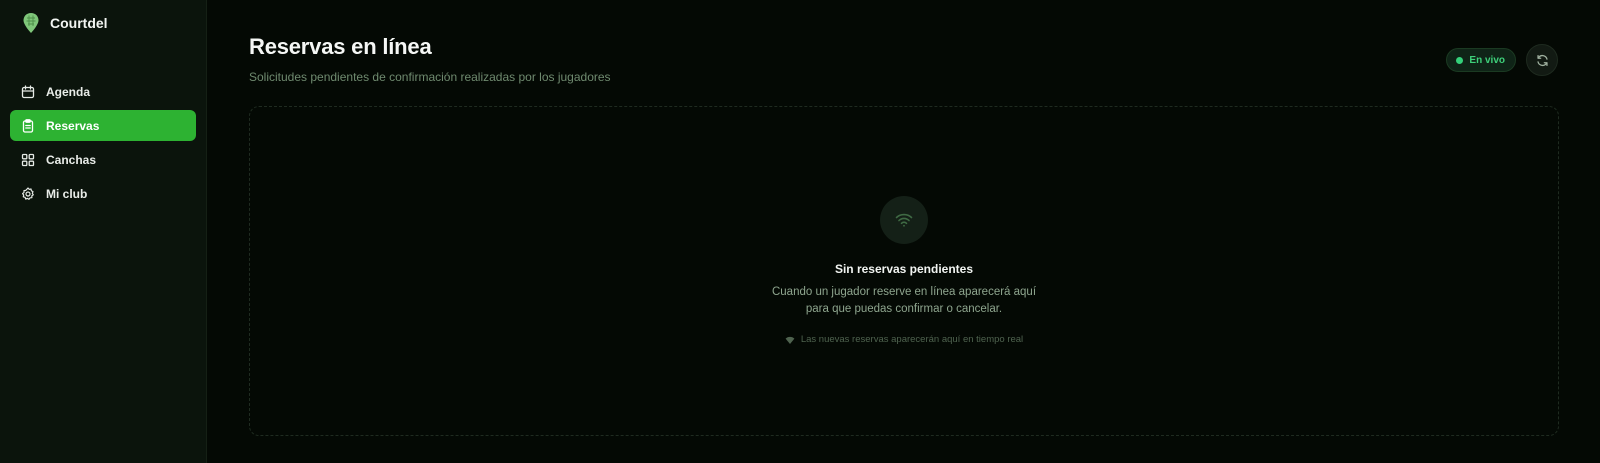 This screenshot has height=463, width=1600. Describe the element at coordinates (103, 231) in the screenshot. I see `sidebar: Courtdel Agenda Reservas Canchas Mi club` at that location.